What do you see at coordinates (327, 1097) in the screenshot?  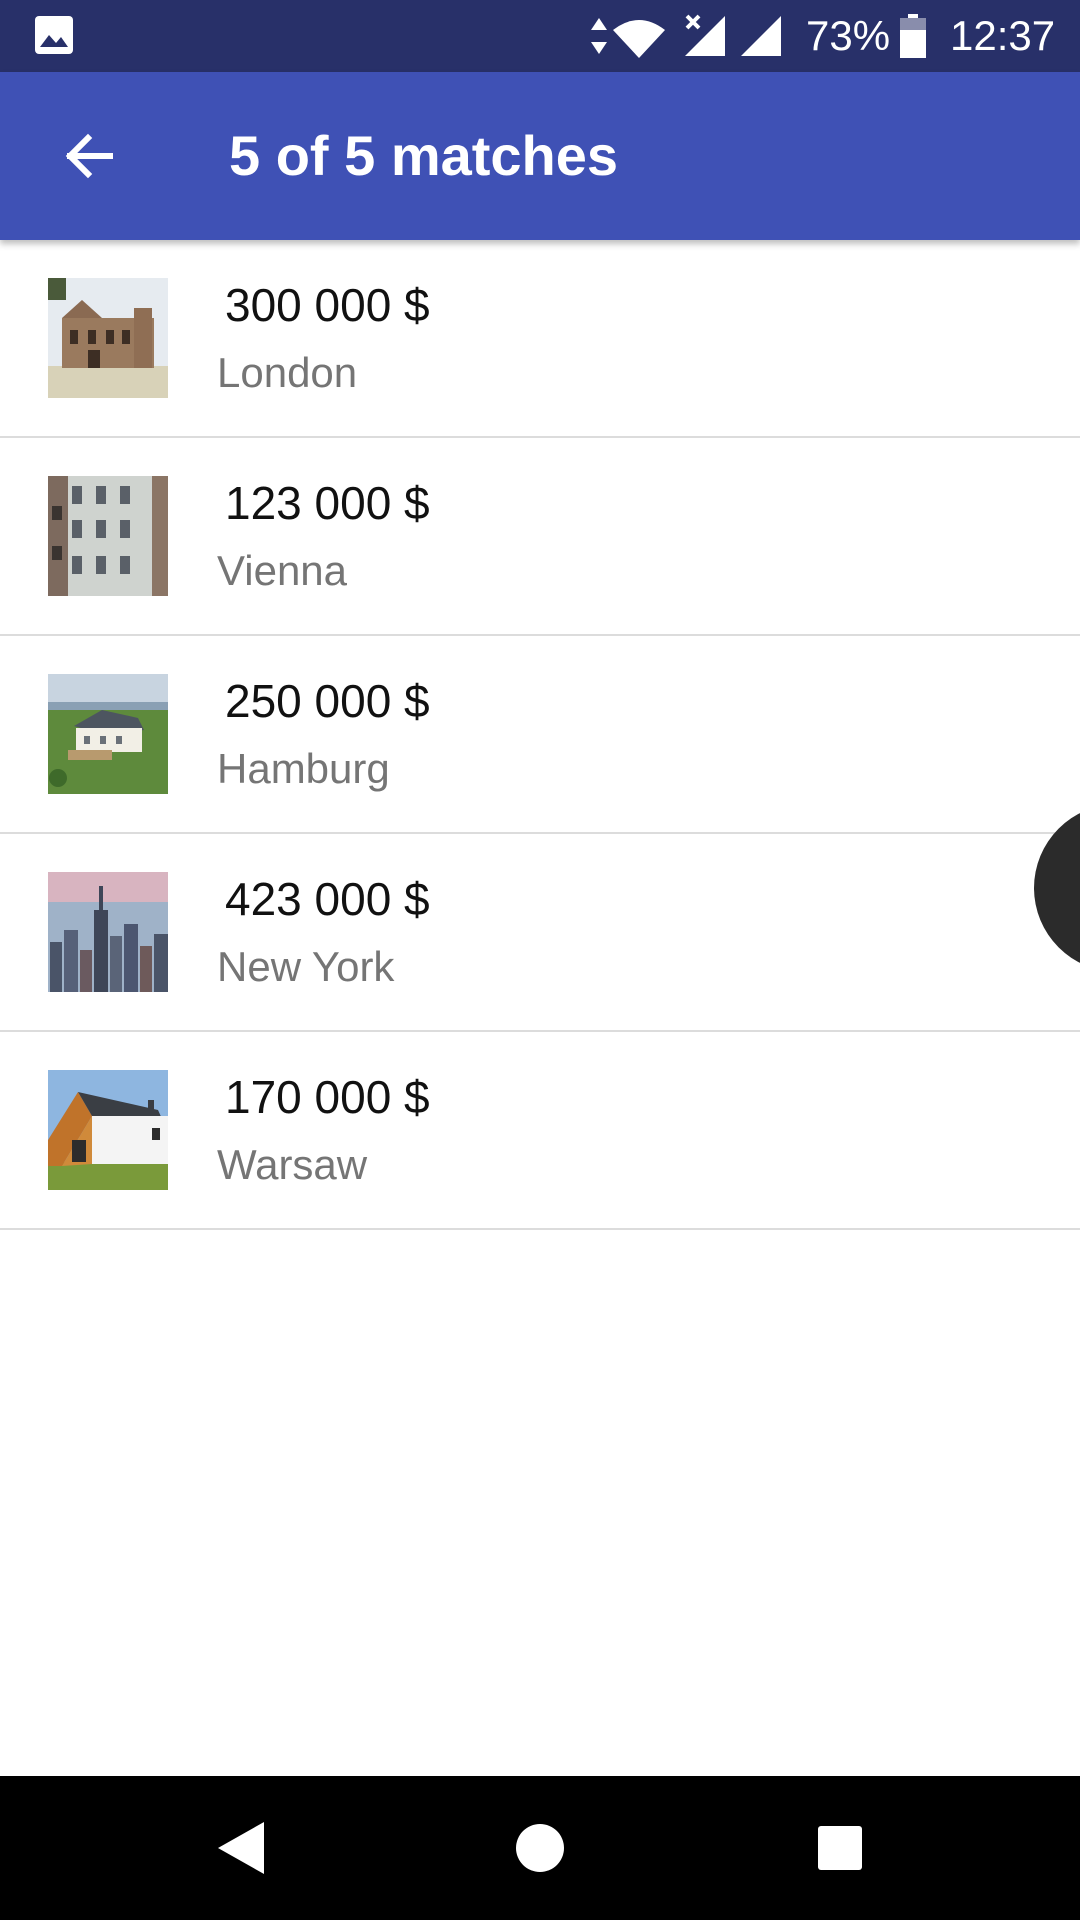 I see `listing-price: 170 000 $` at bounding box center [327, 1097].